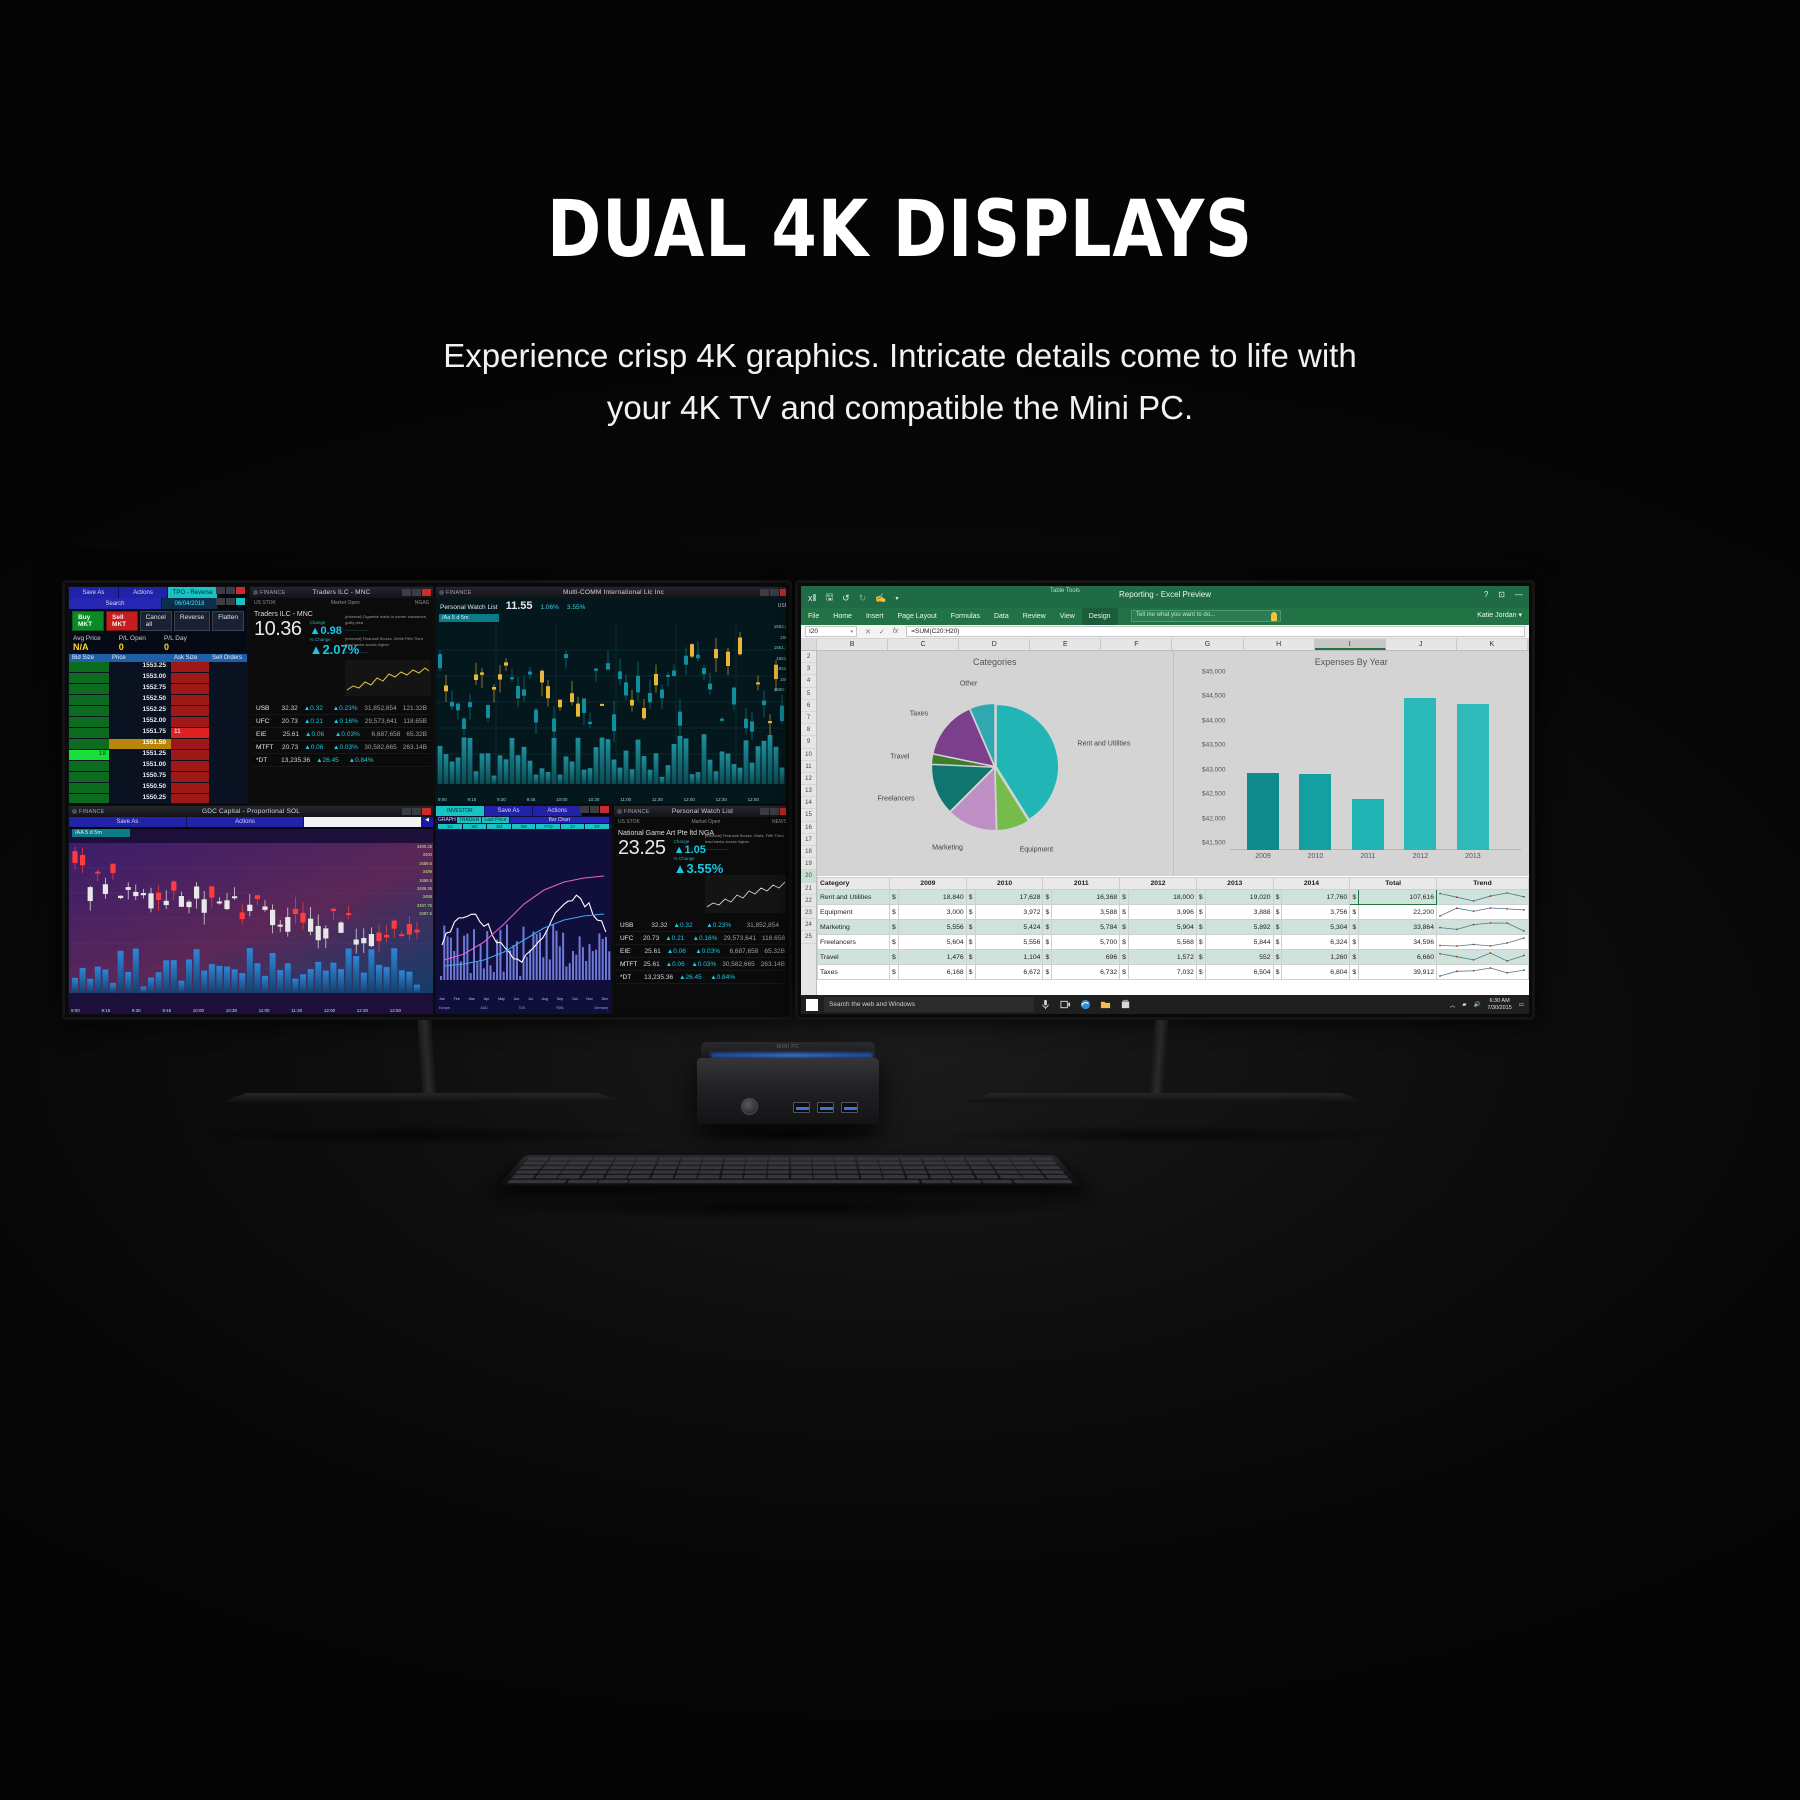 The width and height of the screenshot is (1800, 1800). I want to click on table-header-category: Category, so click(853, 883).